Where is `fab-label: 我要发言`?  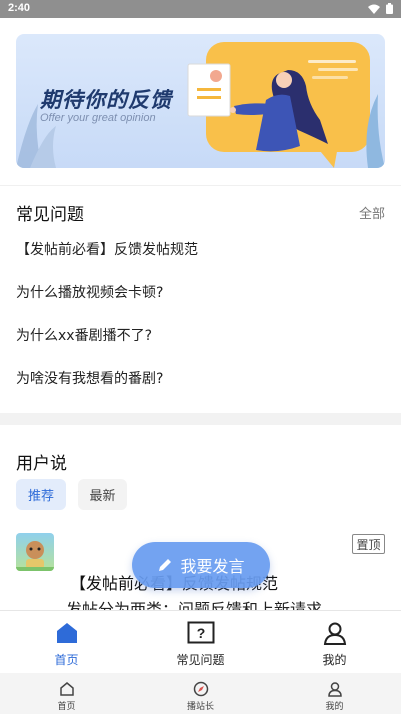
fab-label: 我要发言 is located at coordinates (212, 566).